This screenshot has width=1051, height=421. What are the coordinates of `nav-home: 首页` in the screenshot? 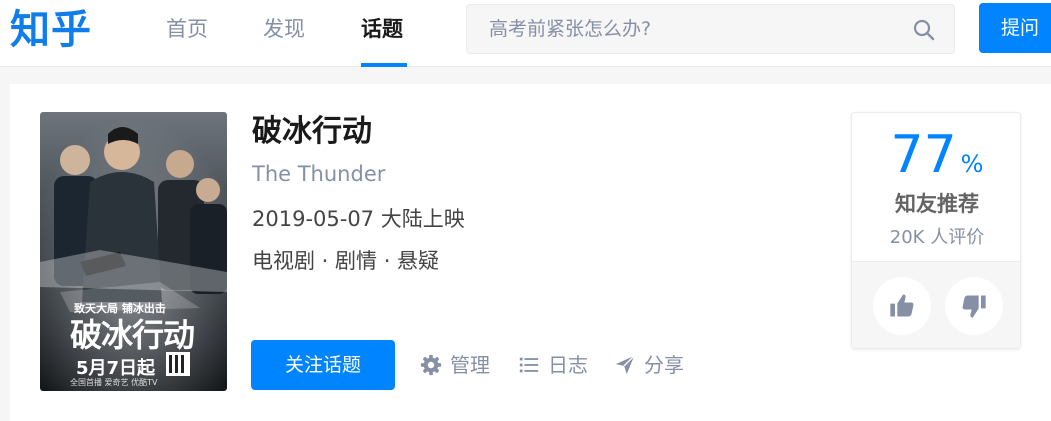 It's located at (187, 29).